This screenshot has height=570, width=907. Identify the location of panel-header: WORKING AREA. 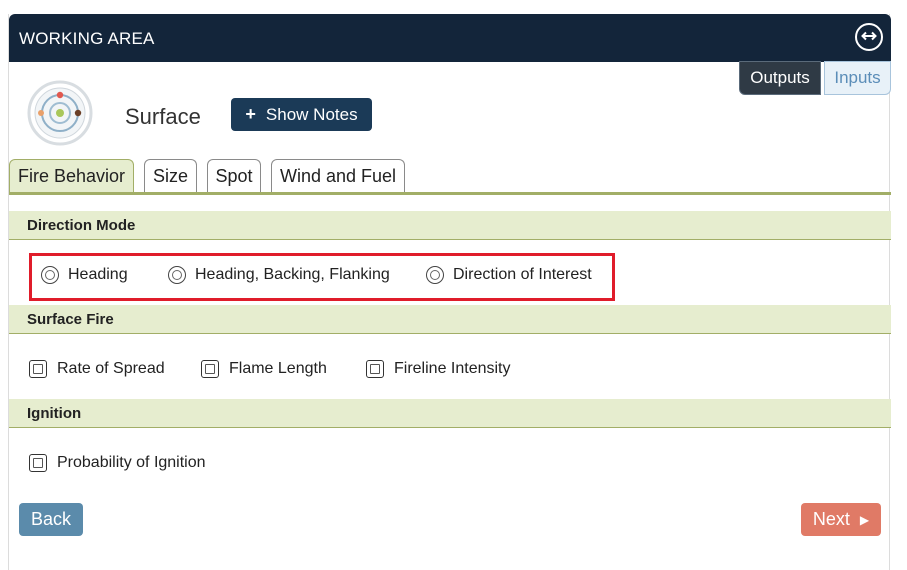
(450, 38).